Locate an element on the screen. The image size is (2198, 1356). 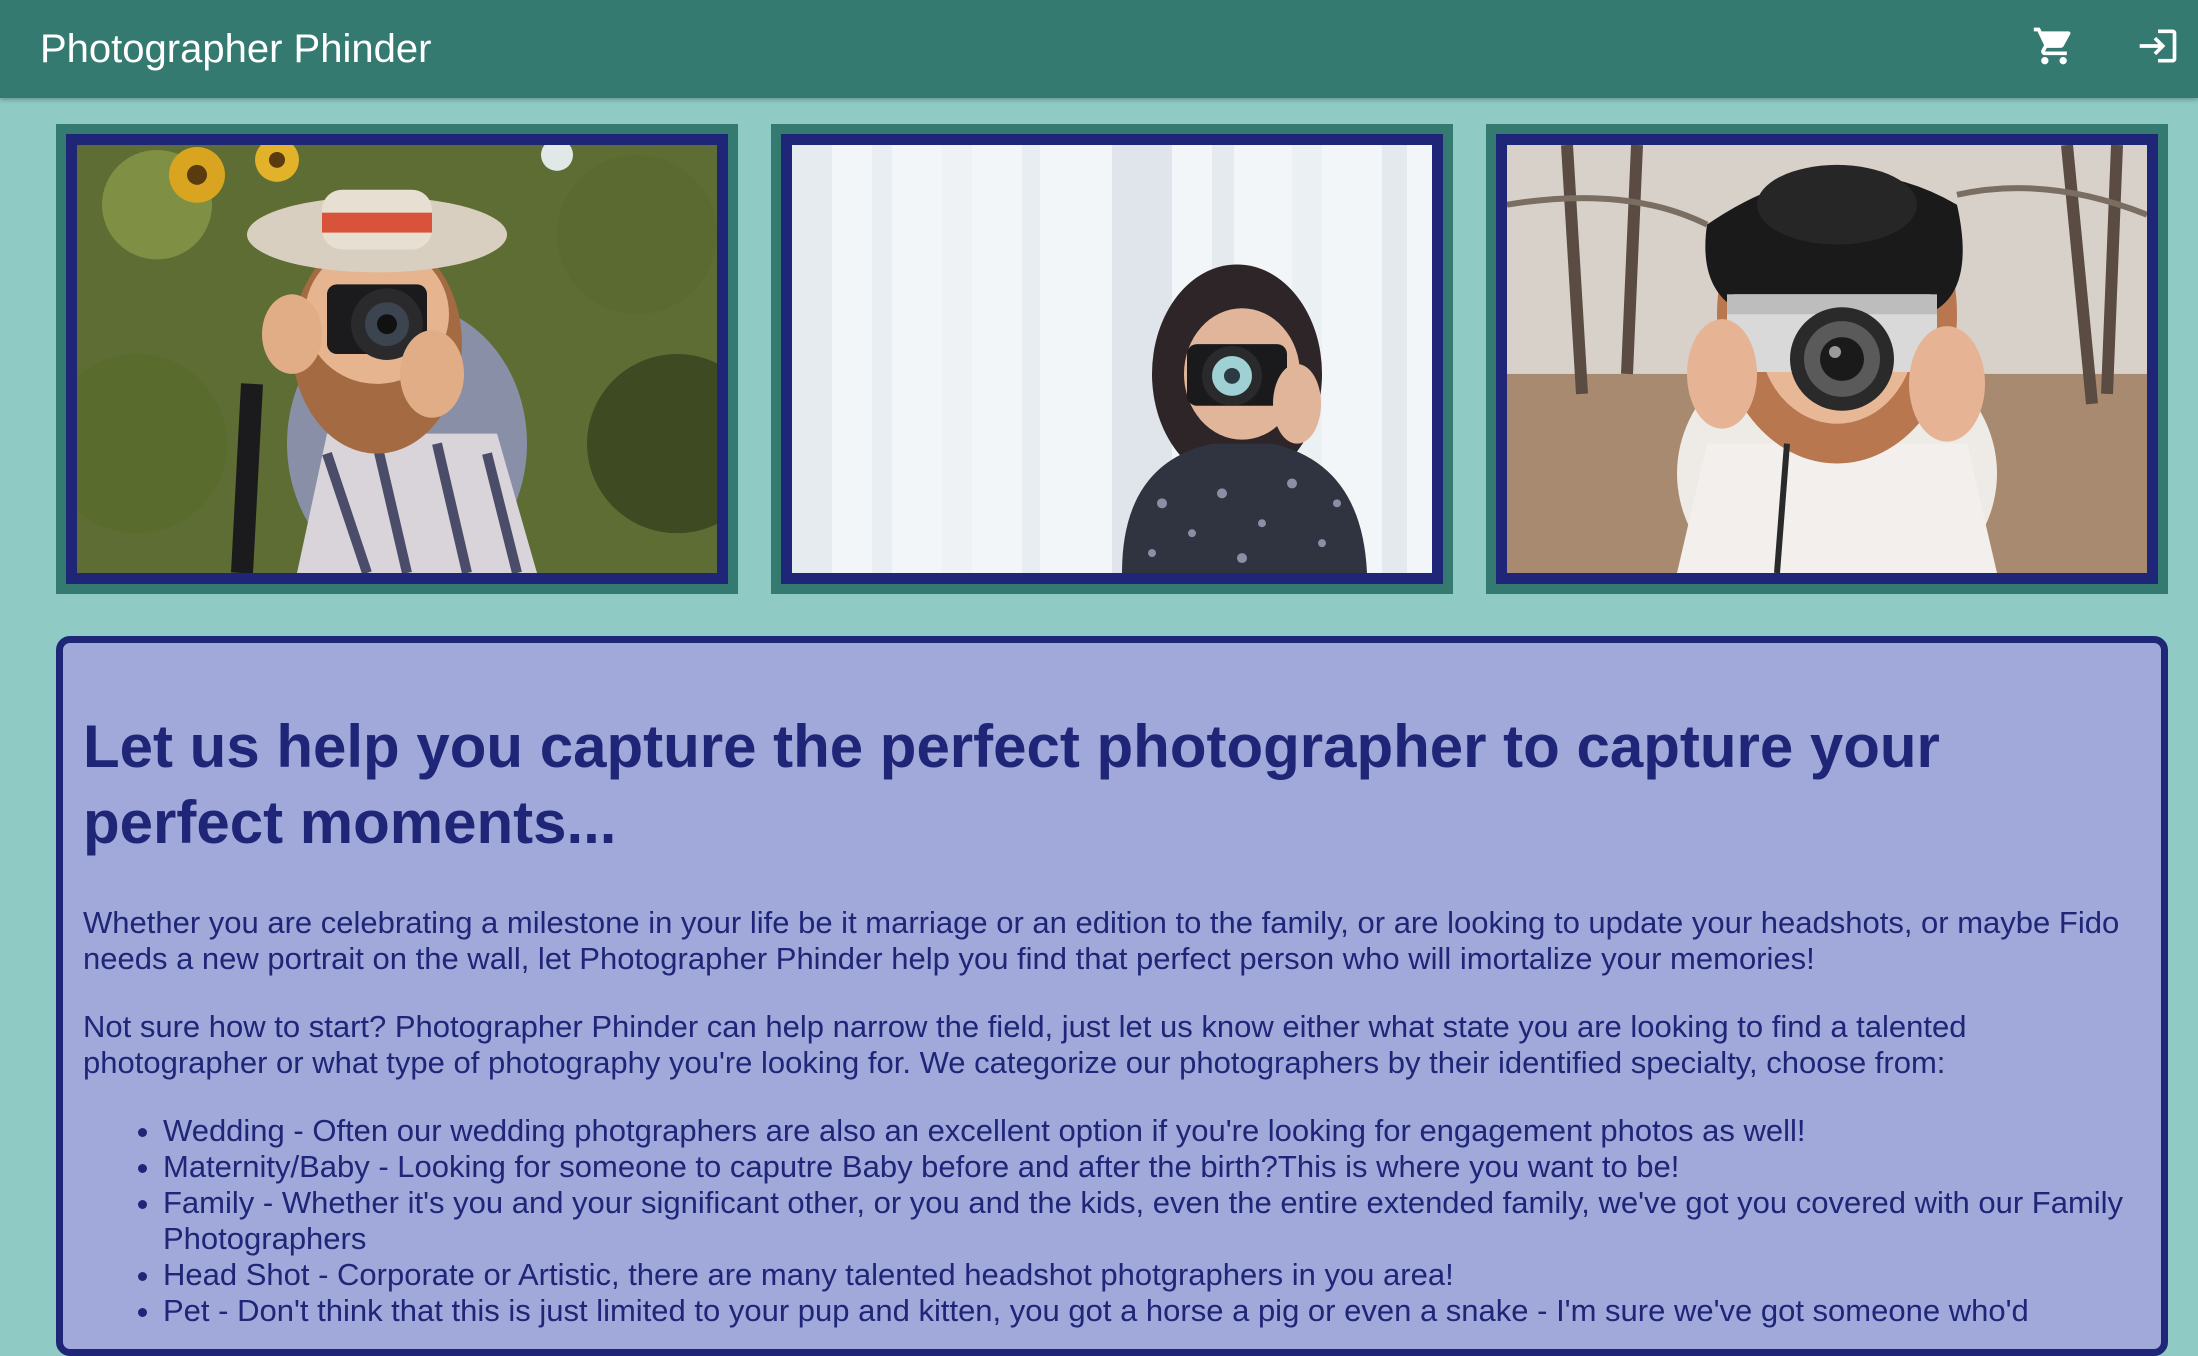
photo-sunflower-photographer is located at coordinates (397, 359).